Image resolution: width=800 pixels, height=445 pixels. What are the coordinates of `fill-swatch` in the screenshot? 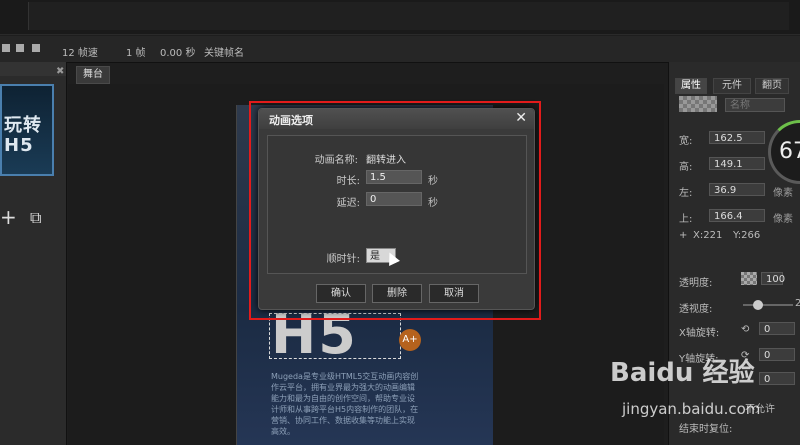 It's located at (698, 104).